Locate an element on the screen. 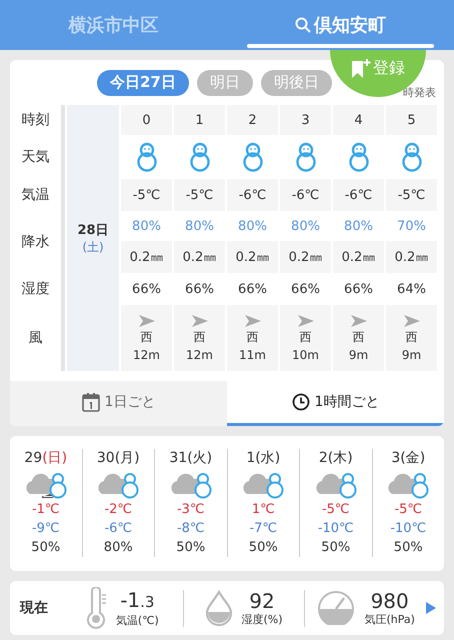  hour-cell: 1 is located at coordinates (199, 120).